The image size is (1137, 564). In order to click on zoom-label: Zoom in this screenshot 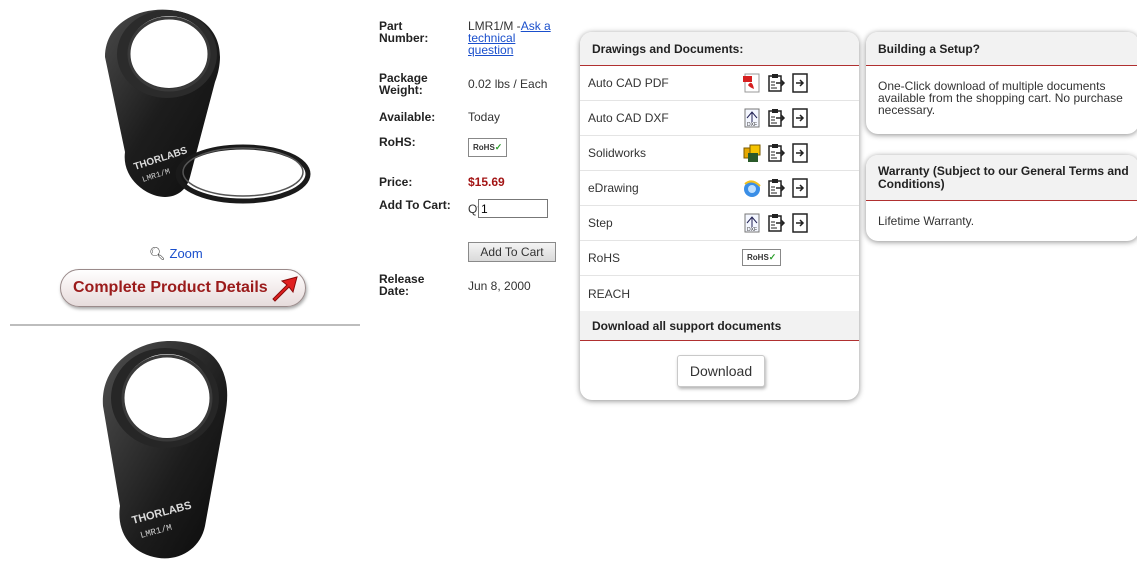, I will do `click(186, 253)`.